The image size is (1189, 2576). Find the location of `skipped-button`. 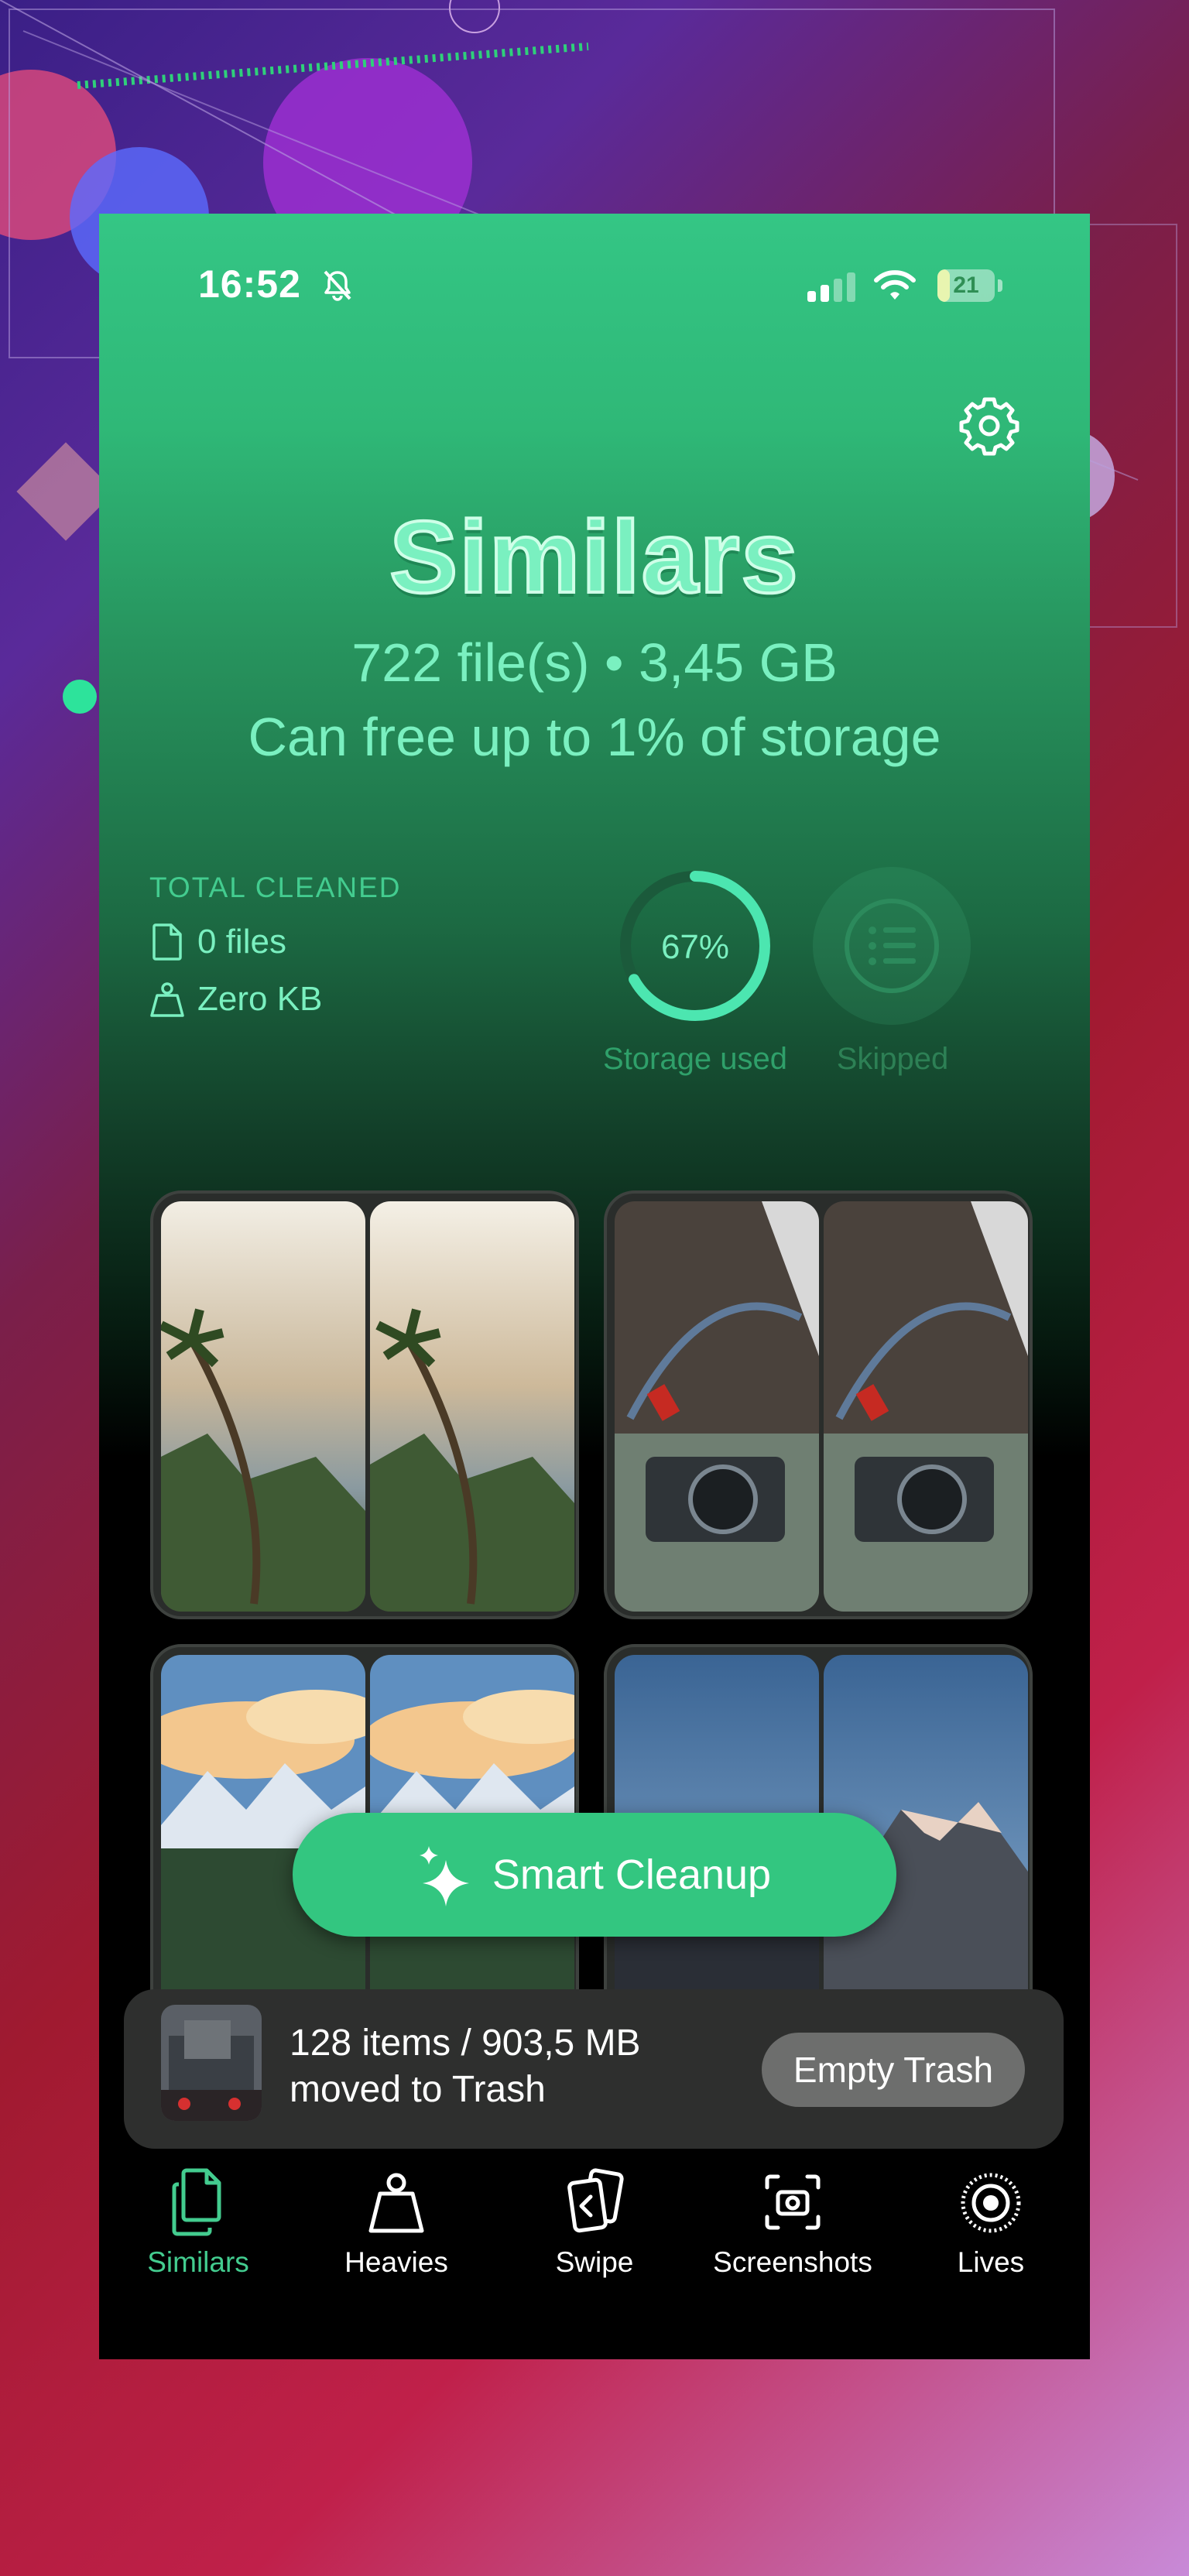

skipped-button is located at coordinates (892, 946).